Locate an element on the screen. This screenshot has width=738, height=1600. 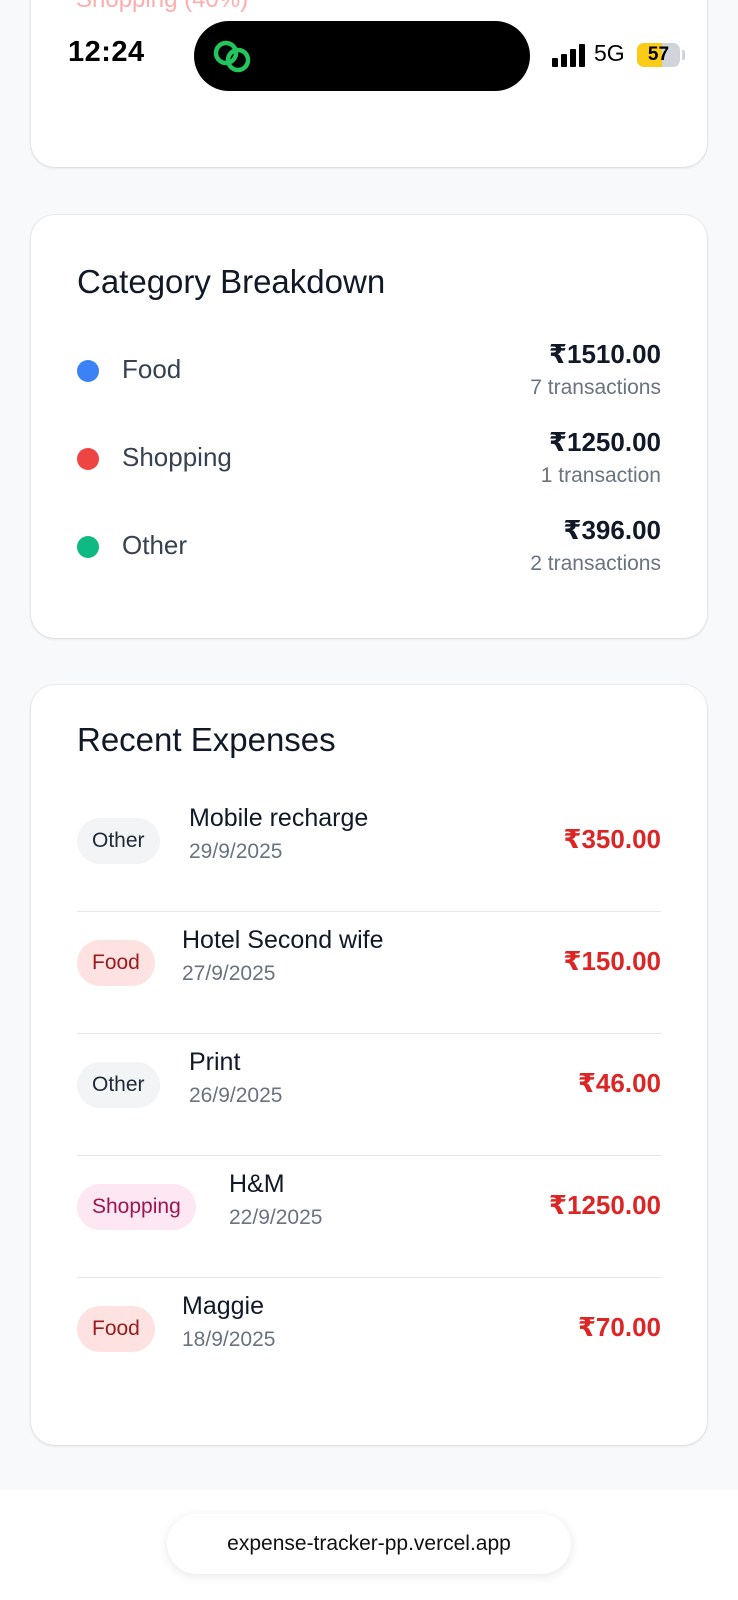
expense-row: Other Mobile recharge 29/9/2025 ₹350.00 is located at coordinates (369, 851).